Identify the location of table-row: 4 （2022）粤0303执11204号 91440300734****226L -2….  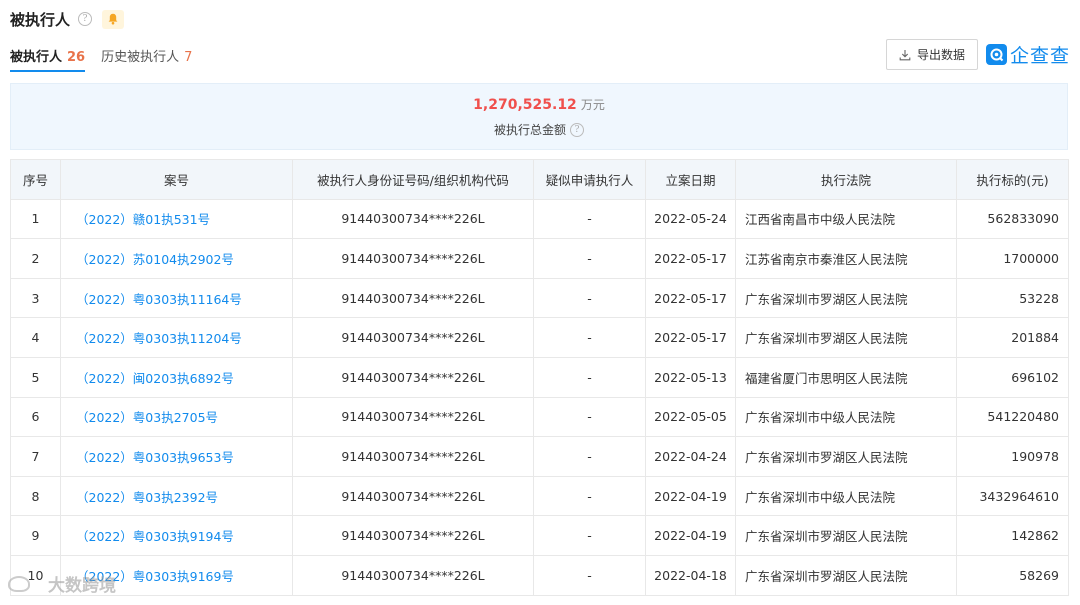
(539, 337).